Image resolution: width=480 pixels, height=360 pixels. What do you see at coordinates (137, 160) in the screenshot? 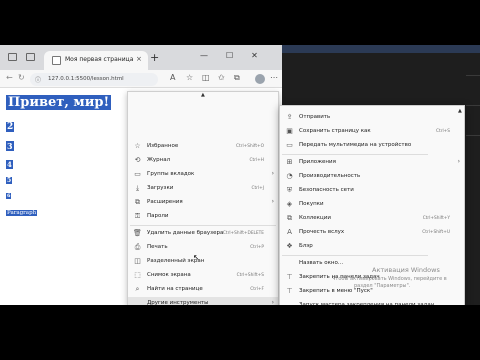
I see `history-icon: ⟲` at bounding box center [137, 160].